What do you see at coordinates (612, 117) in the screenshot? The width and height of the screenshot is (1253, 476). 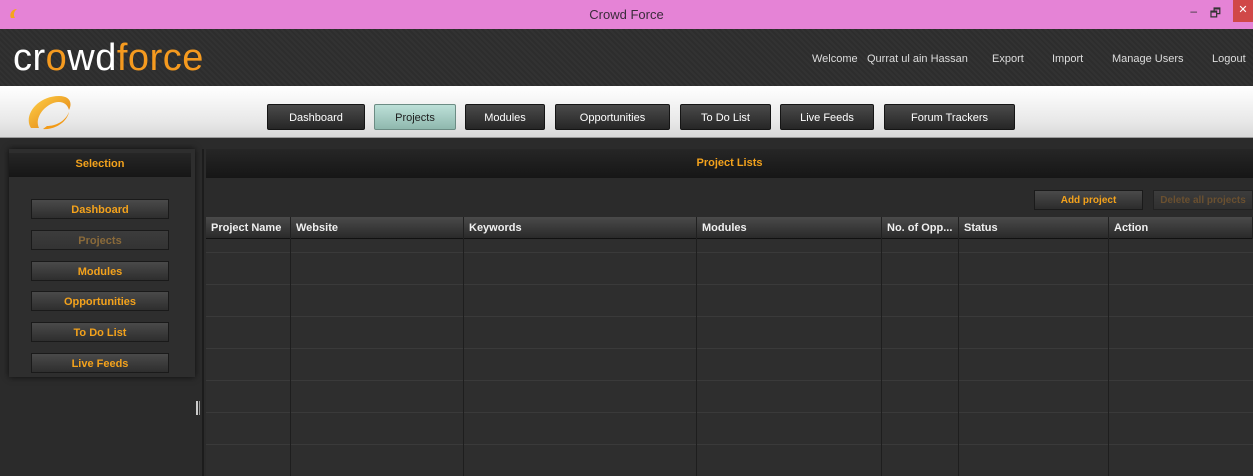 I see `nav-opportunities-button: Opportunities` at bounding box center [612, 117].